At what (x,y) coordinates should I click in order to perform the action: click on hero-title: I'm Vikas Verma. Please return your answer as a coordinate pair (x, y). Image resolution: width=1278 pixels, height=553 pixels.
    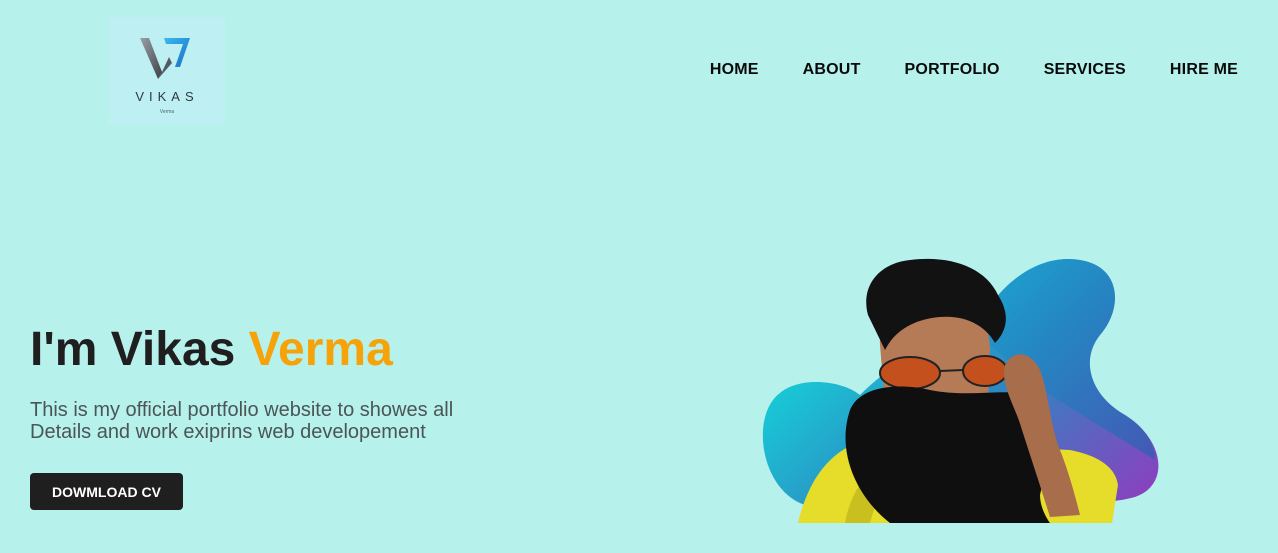
    Looking at the image, I should click on (211, 350).